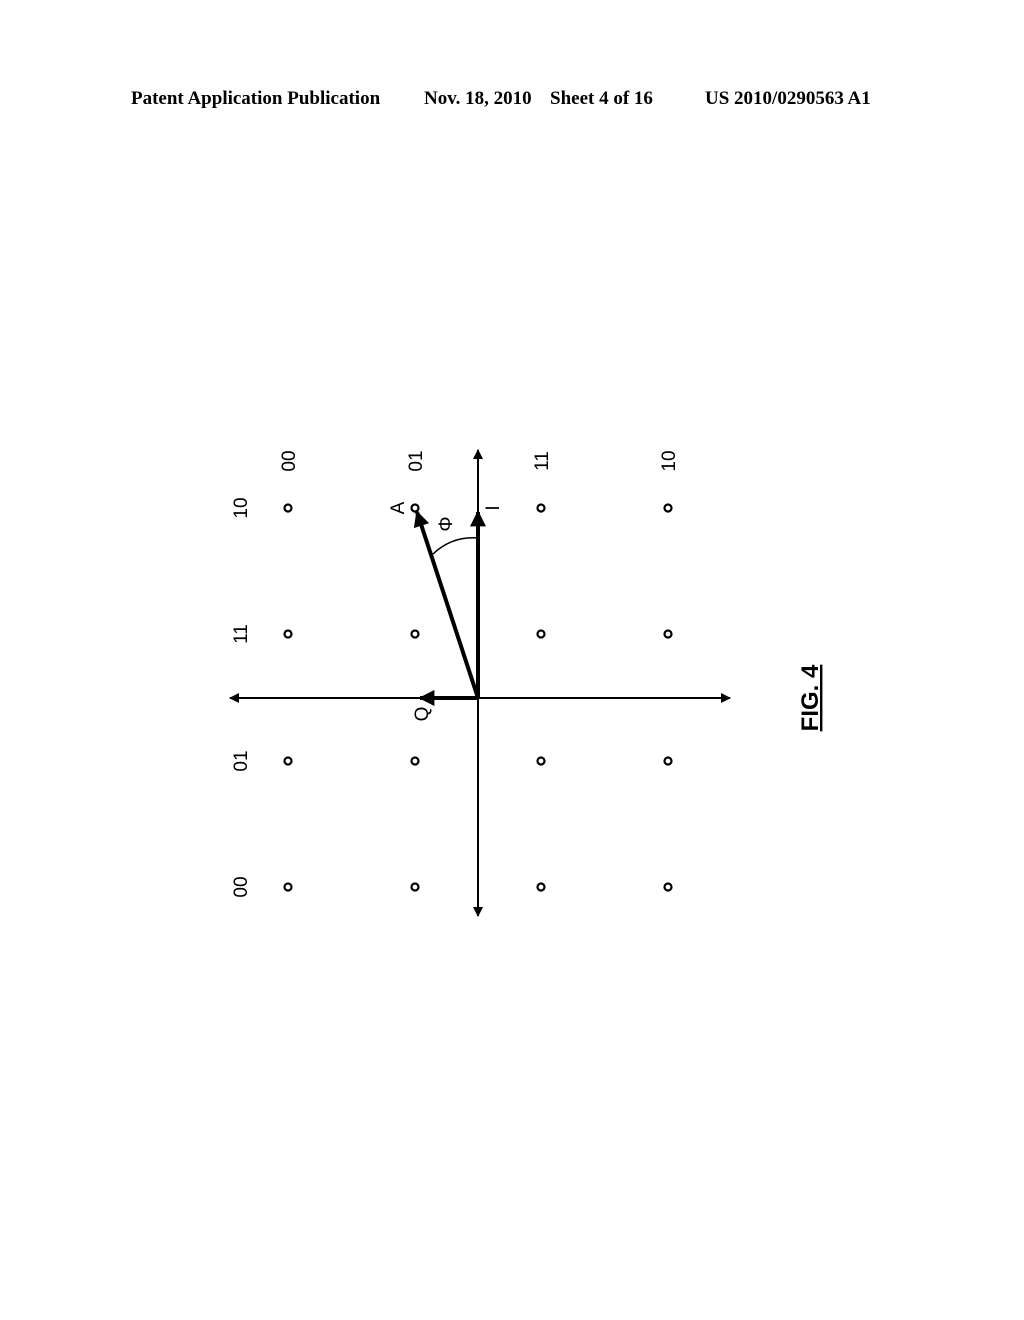 Image resolution: width=1024 pixels, height=1320 pixels. Describe the element at coordinates (669, 460) in the screenshot. I see `column-label: 10` at that location.